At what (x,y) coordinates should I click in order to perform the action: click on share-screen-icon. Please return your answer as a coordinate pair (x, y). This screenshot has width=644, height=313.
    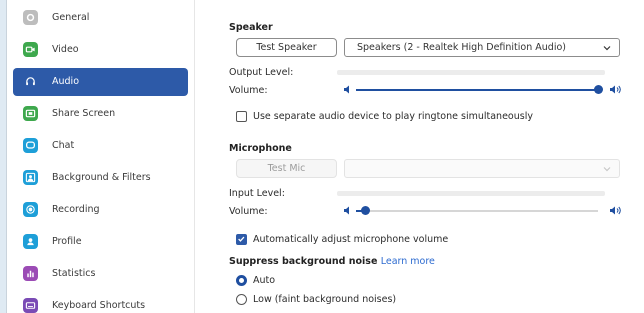
    Looking at the image, I should click on (30, 114).